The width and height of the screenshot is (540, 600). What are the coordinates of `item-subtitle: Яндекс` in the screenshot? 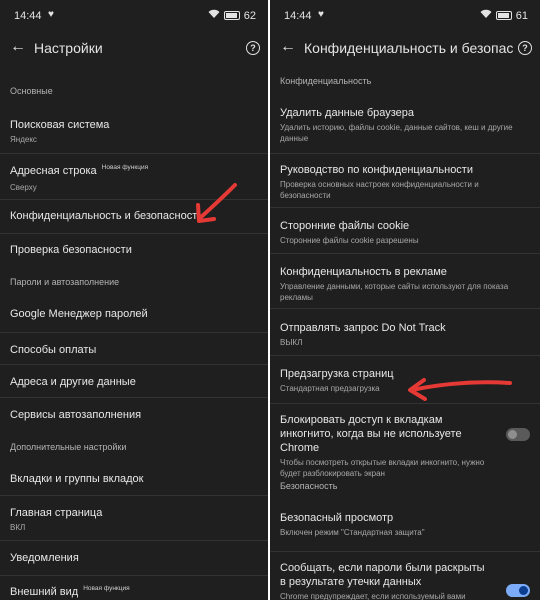 It's located at (23, 139).